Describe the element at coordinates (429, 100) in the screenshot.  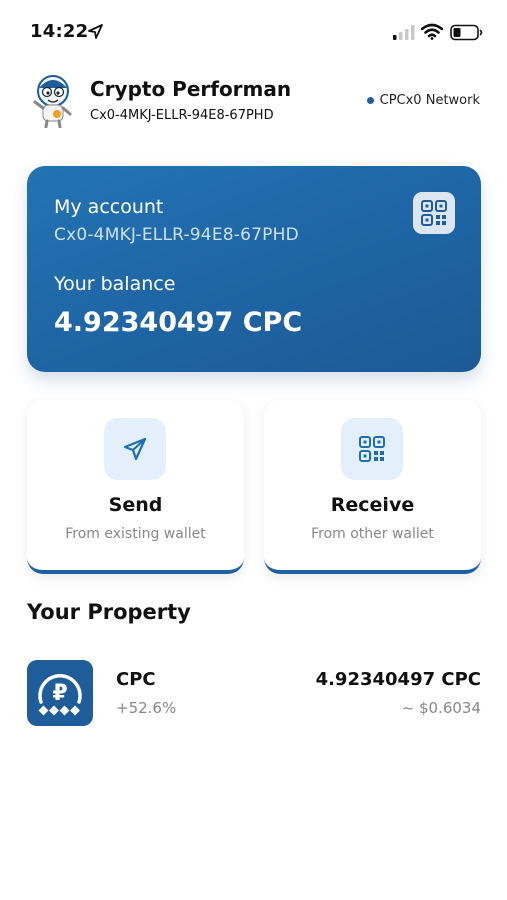
I see `network-label: CPCx0 Network` at that location.